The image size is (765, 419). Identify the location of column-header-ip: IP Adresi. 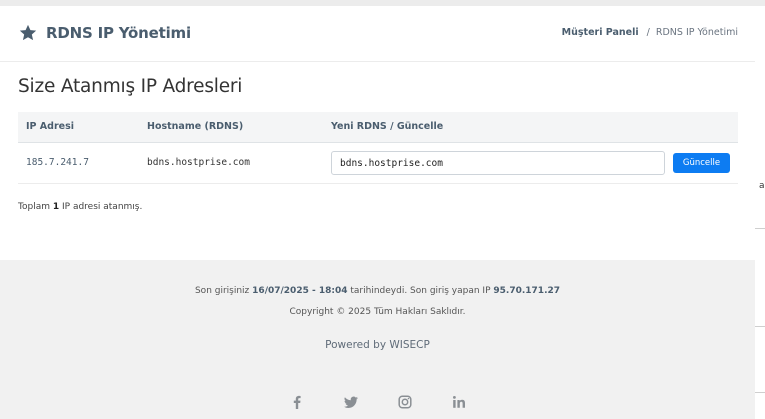
(50, 126).